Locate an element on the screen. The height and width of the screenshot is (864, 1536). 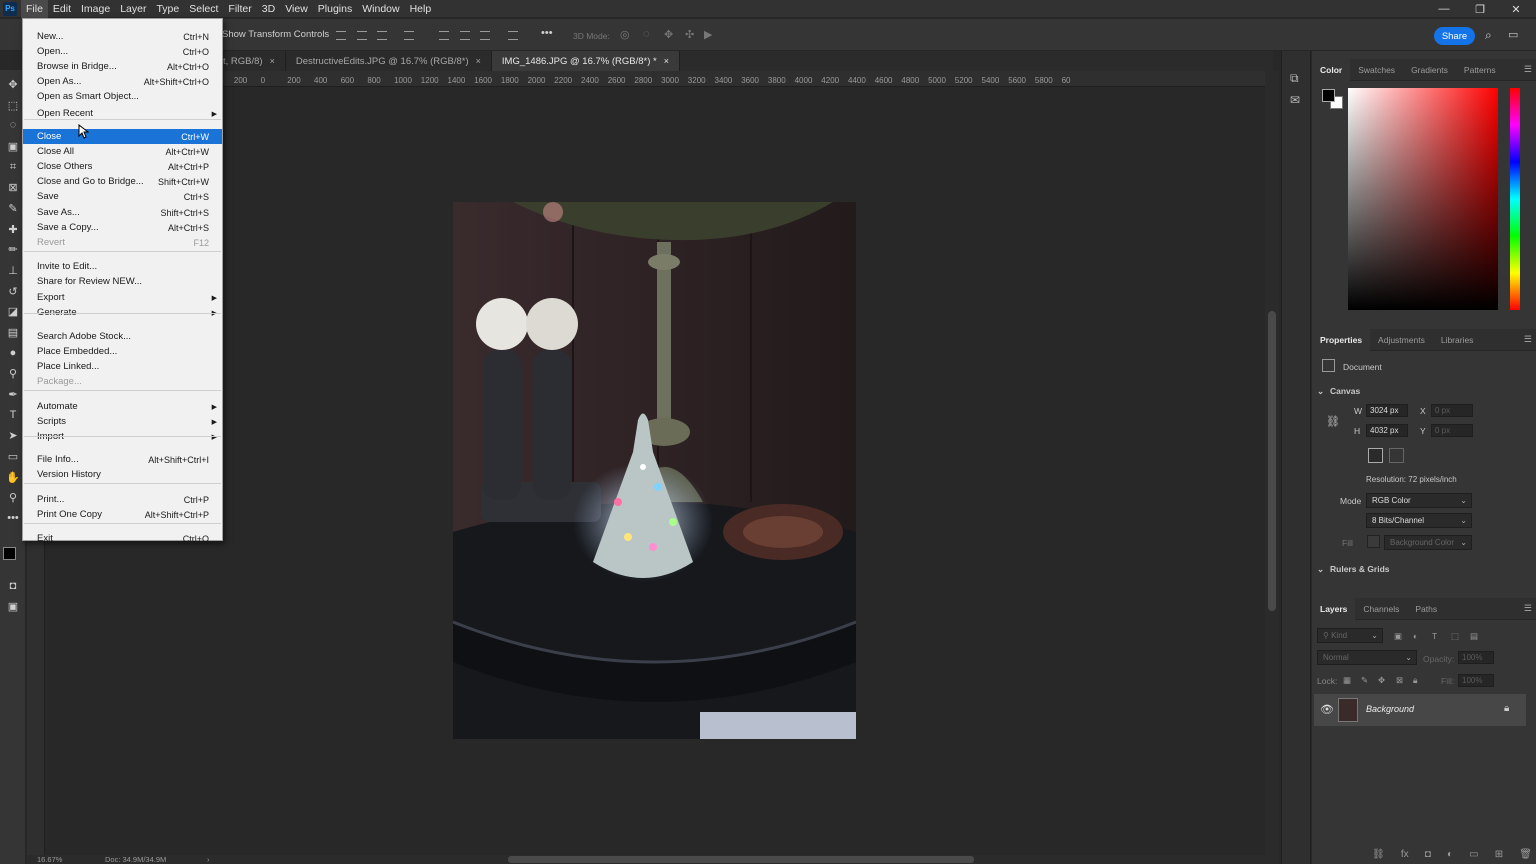
align-top-icon is located at coordinates (444, 35).